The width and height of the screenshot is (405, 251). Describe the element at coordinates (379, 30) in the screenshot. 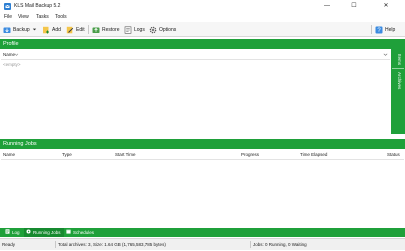

I see `help-icon: ?` at that location.